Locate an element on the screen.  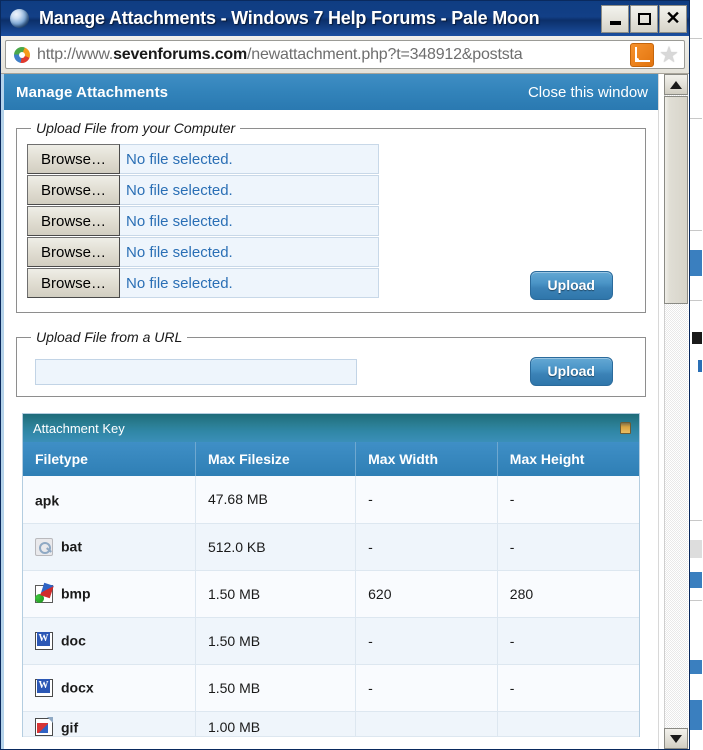
filetype-label: docx is located at coordinates (77, 687).